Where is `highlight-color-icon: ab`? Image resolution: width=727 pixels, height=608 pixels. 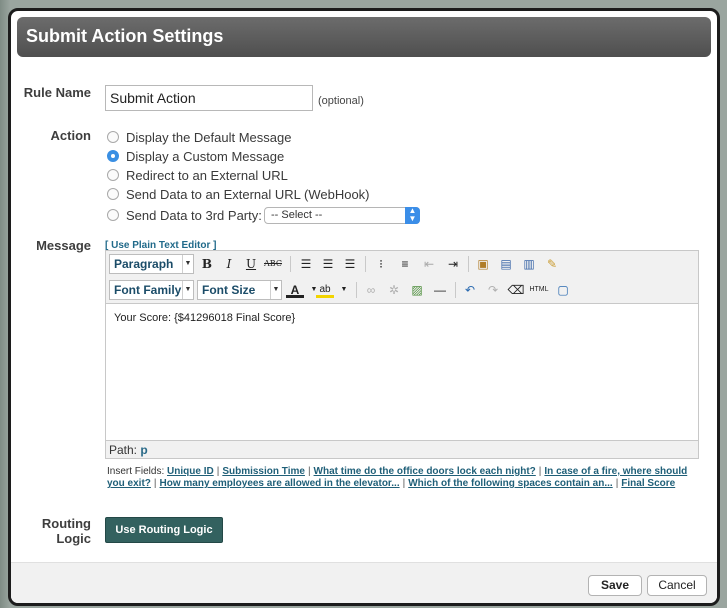
highlight-color-icon: ab is located at coordinates (325, 289).